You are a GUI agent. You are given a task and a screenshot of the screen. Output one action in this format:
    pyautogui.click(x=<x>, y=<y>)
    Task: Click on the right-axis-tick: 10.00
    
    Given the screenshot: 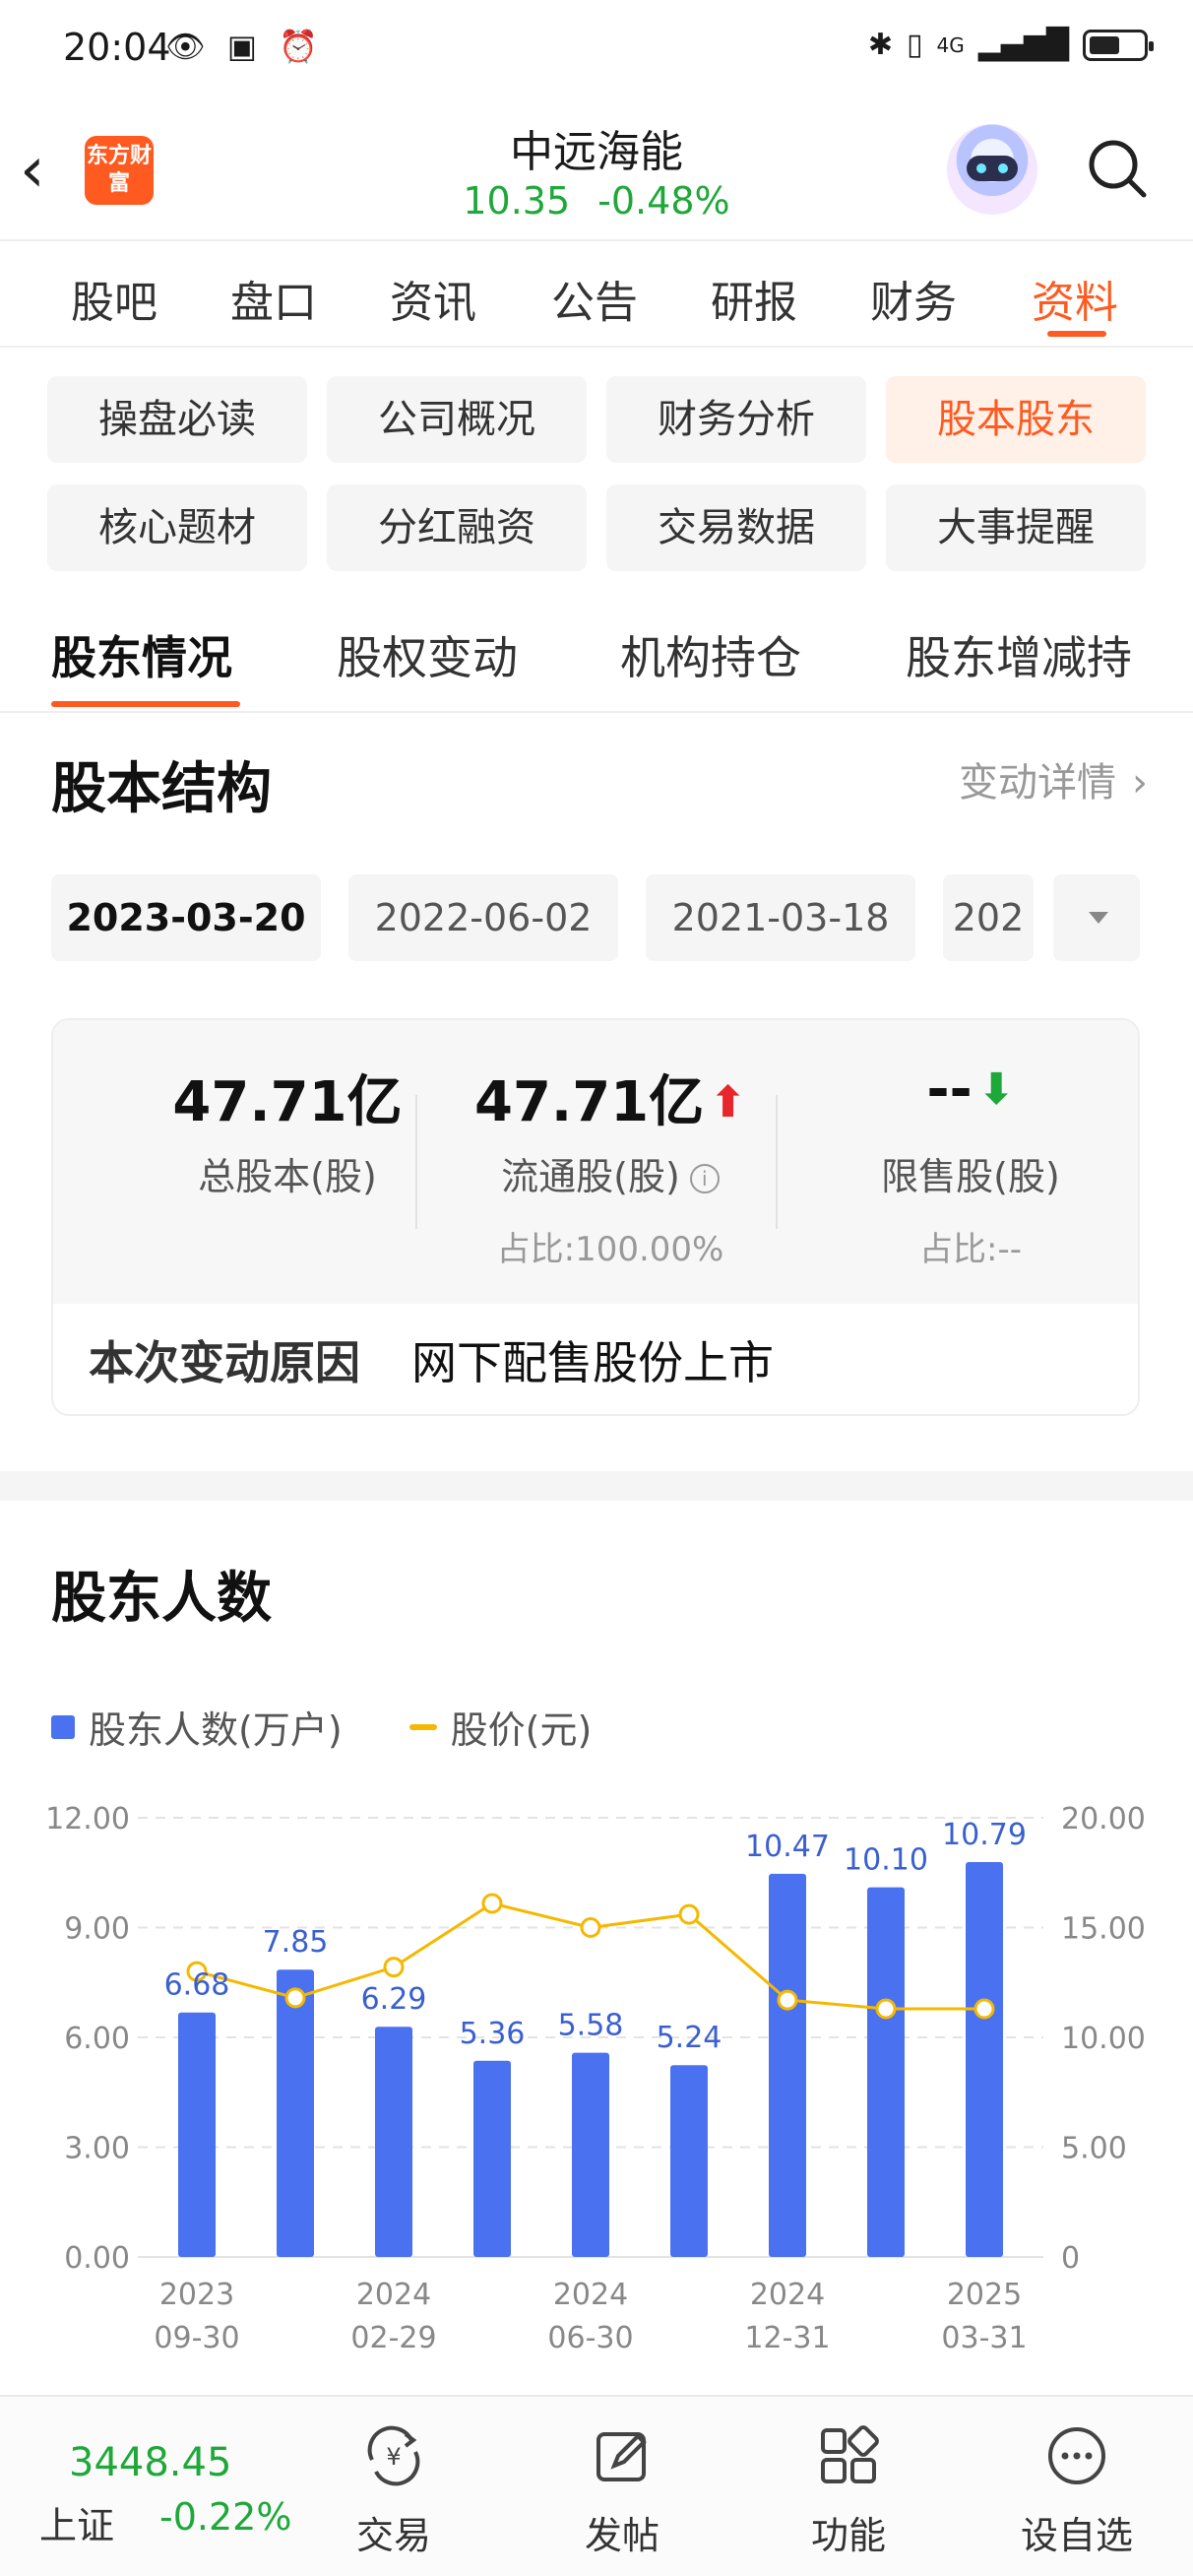 What is the action you would take?
    pyautogui.click(x=1103, y=2039)
    